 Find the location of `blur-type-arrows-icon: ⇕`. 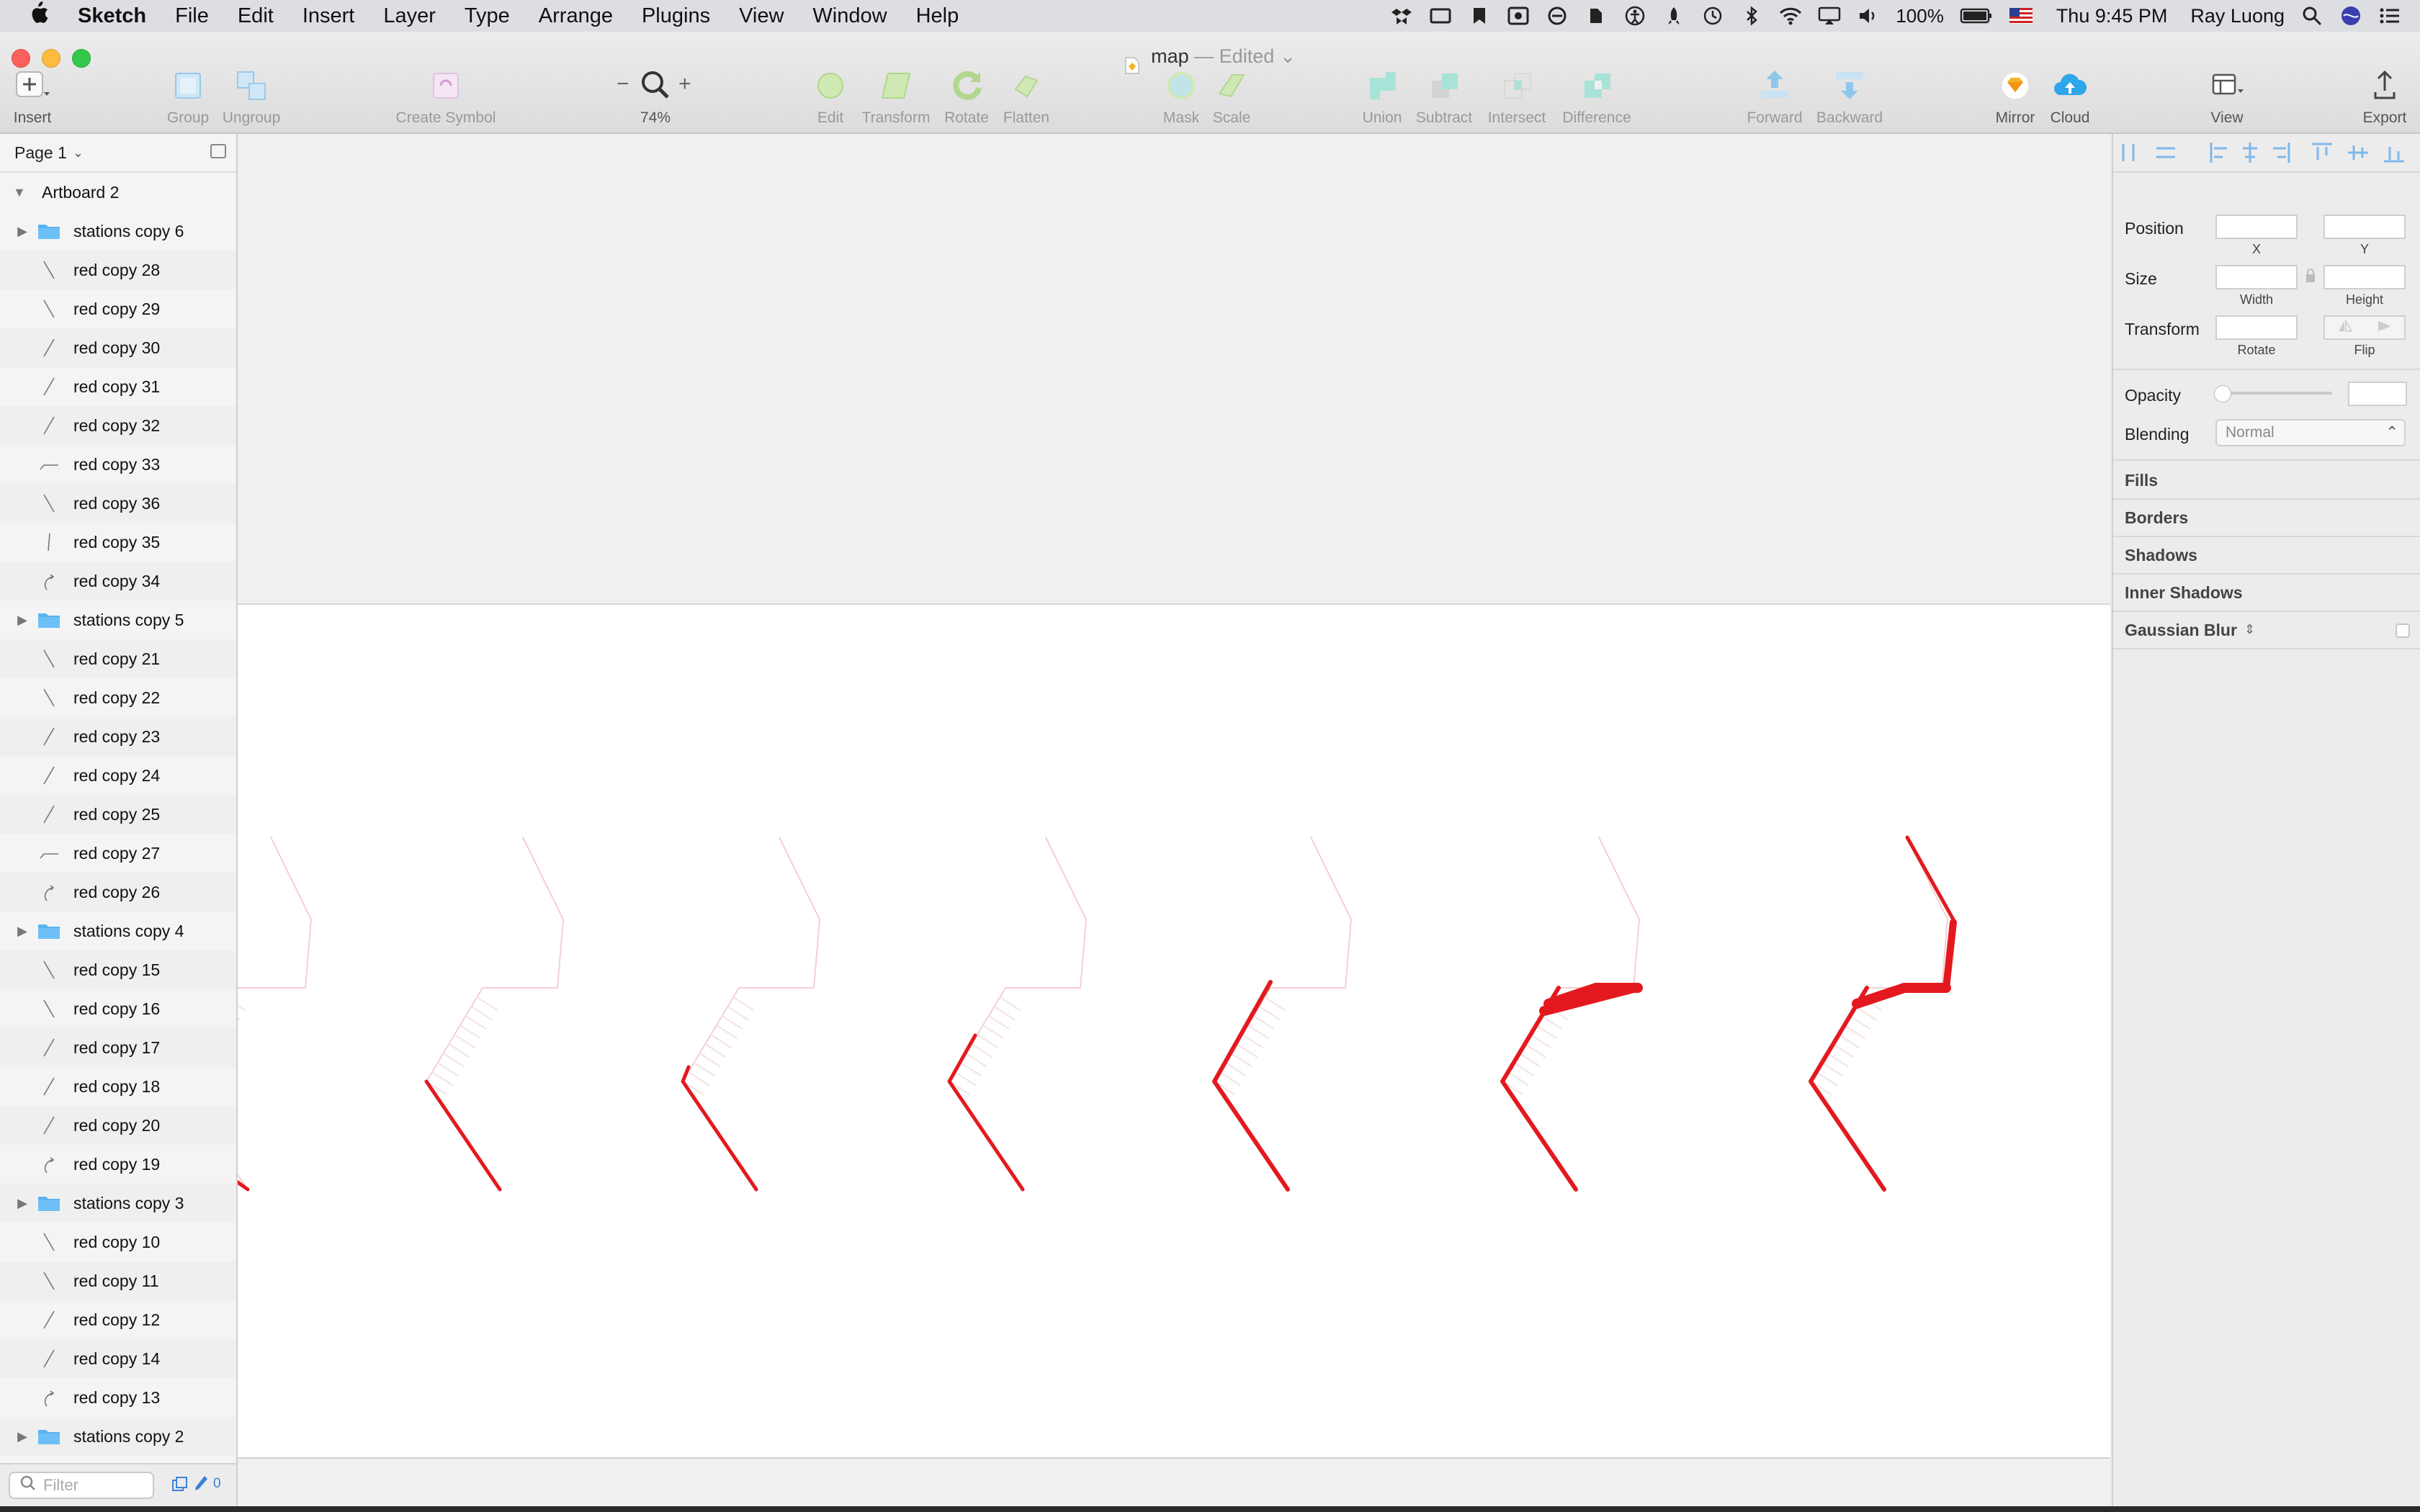

blur-type-arrows-icon: ⇕ is located at coordinates (2249, 629).